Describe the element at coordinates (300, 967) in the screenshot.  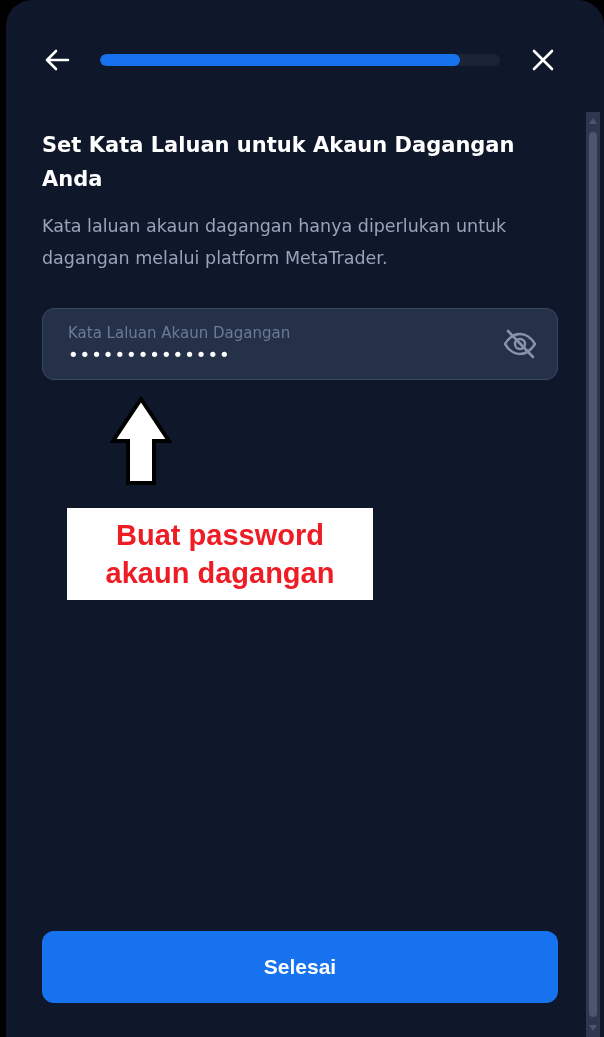
I see `submit-button: Selesai` at that location.